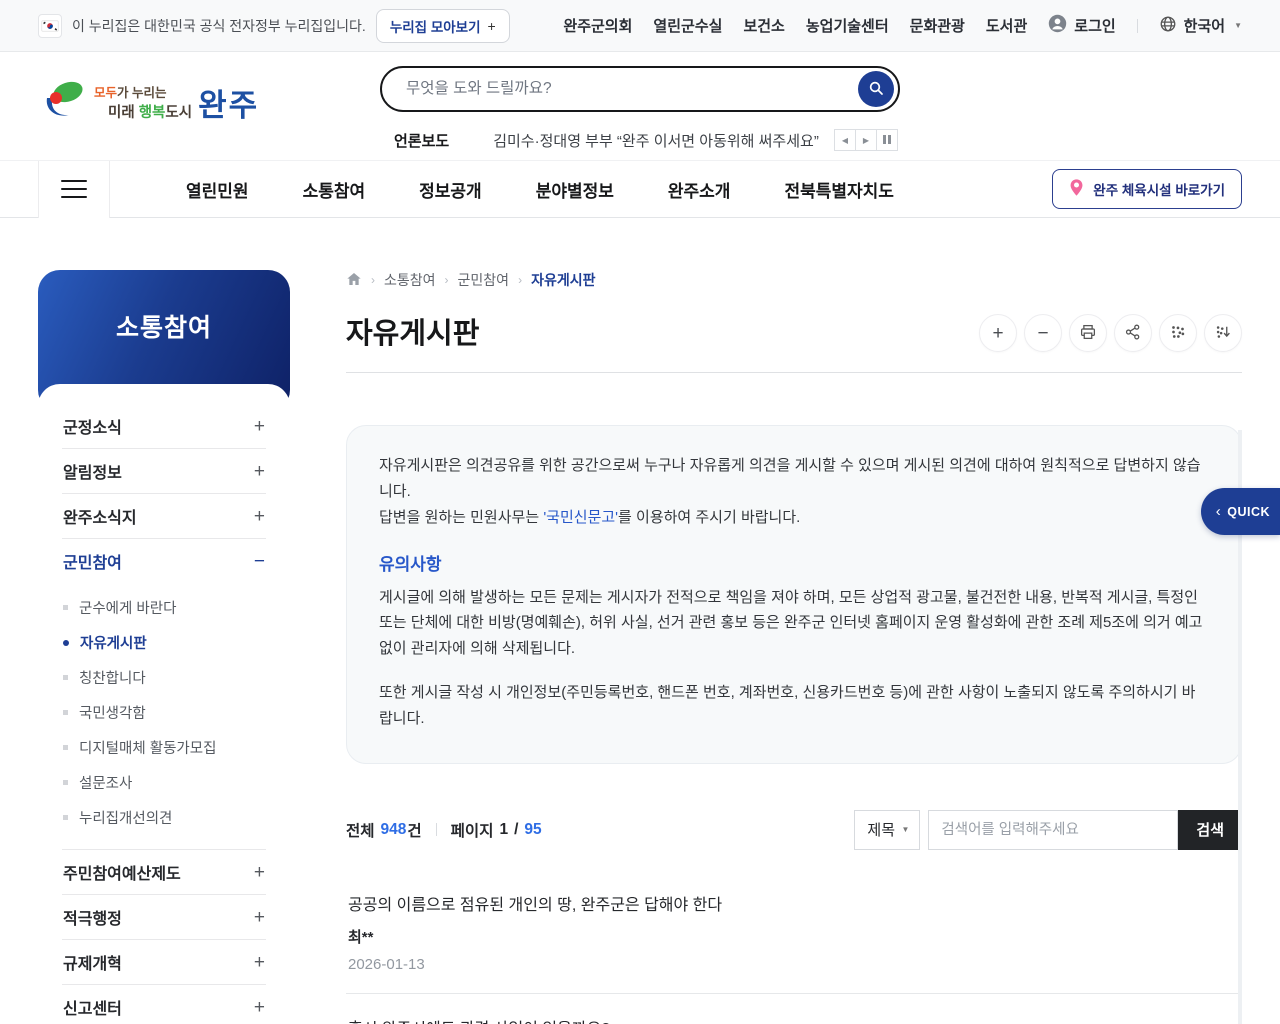 Image resolution: width=1280 pixels, height=1024 pixels. I want to click on link-culture-tourism: 문화관광, so click(937, 25).